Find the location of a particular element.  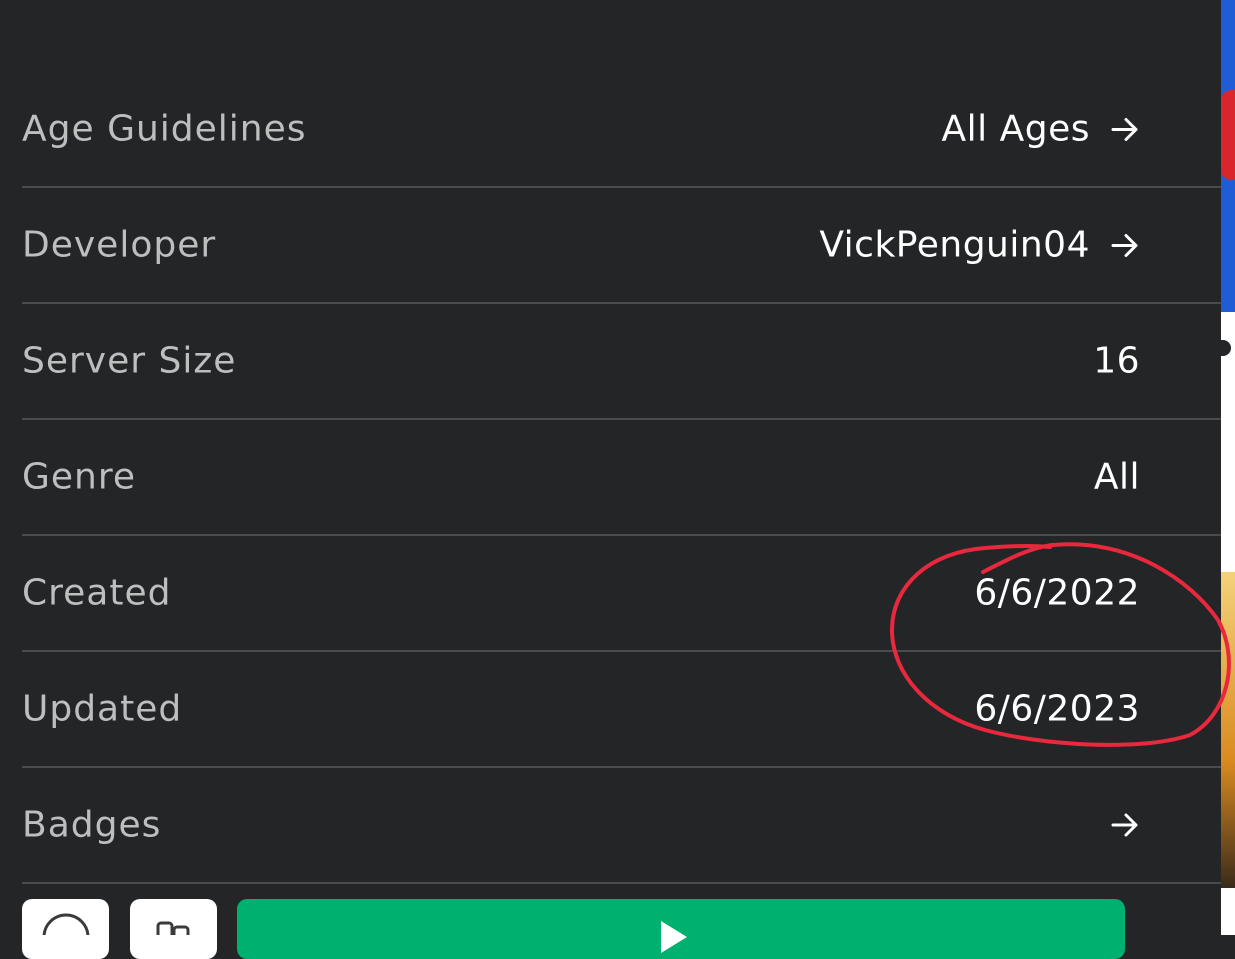

age-guidelines-text: All Ages is located at coordinates (1015, 129).